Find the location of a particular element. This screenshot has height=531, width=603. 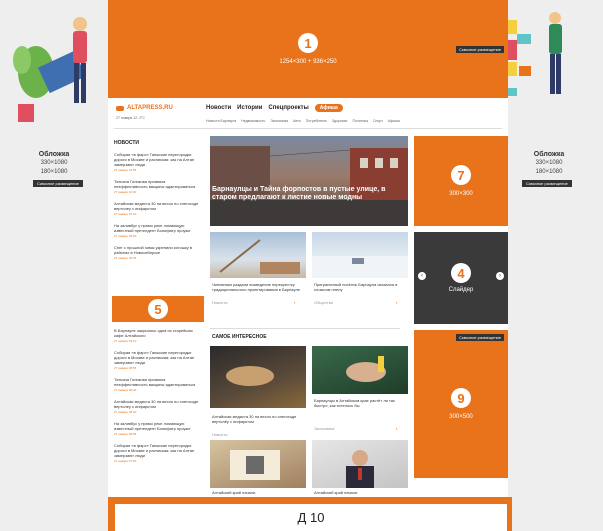

subnav-item: Экономика is located at coordinates (279, 121).